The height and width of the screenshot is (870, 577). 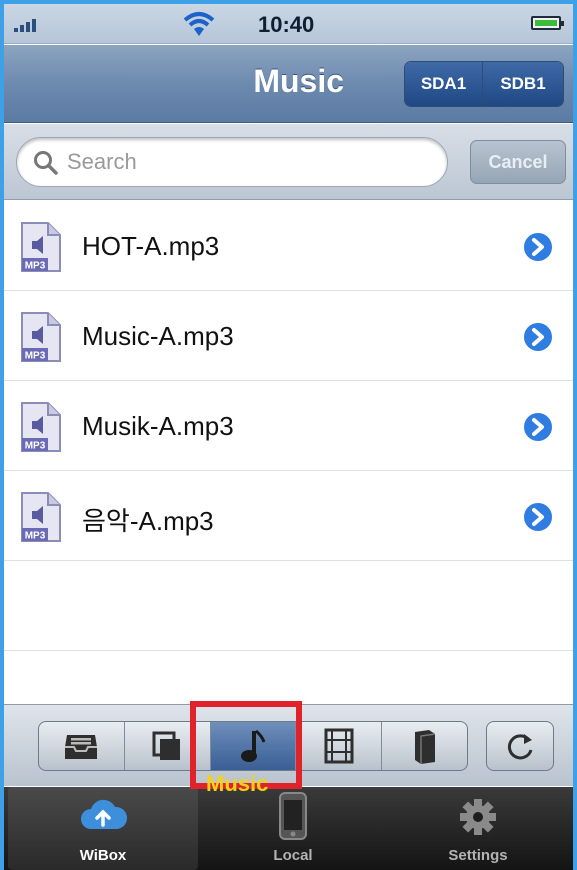 What do you see at coordinates (478, 817) in the screenshot?
I see `gear-icon` at bounding box center [478, 817].